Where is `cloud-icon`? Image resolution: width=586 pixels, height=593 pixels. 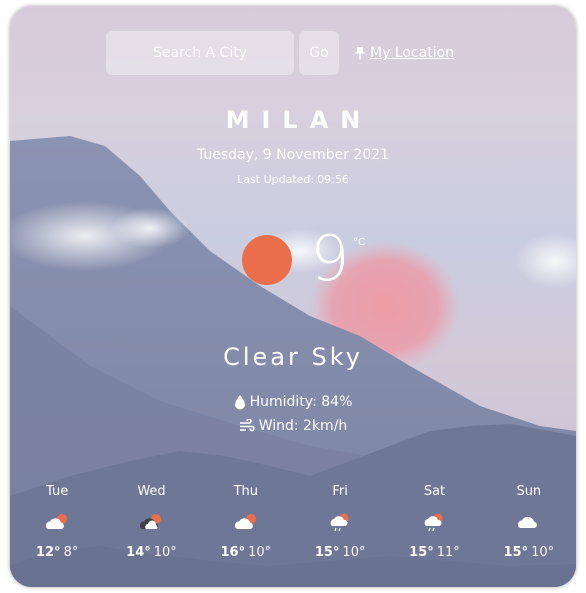
cloud-icon is located at coordinates (529, 522).